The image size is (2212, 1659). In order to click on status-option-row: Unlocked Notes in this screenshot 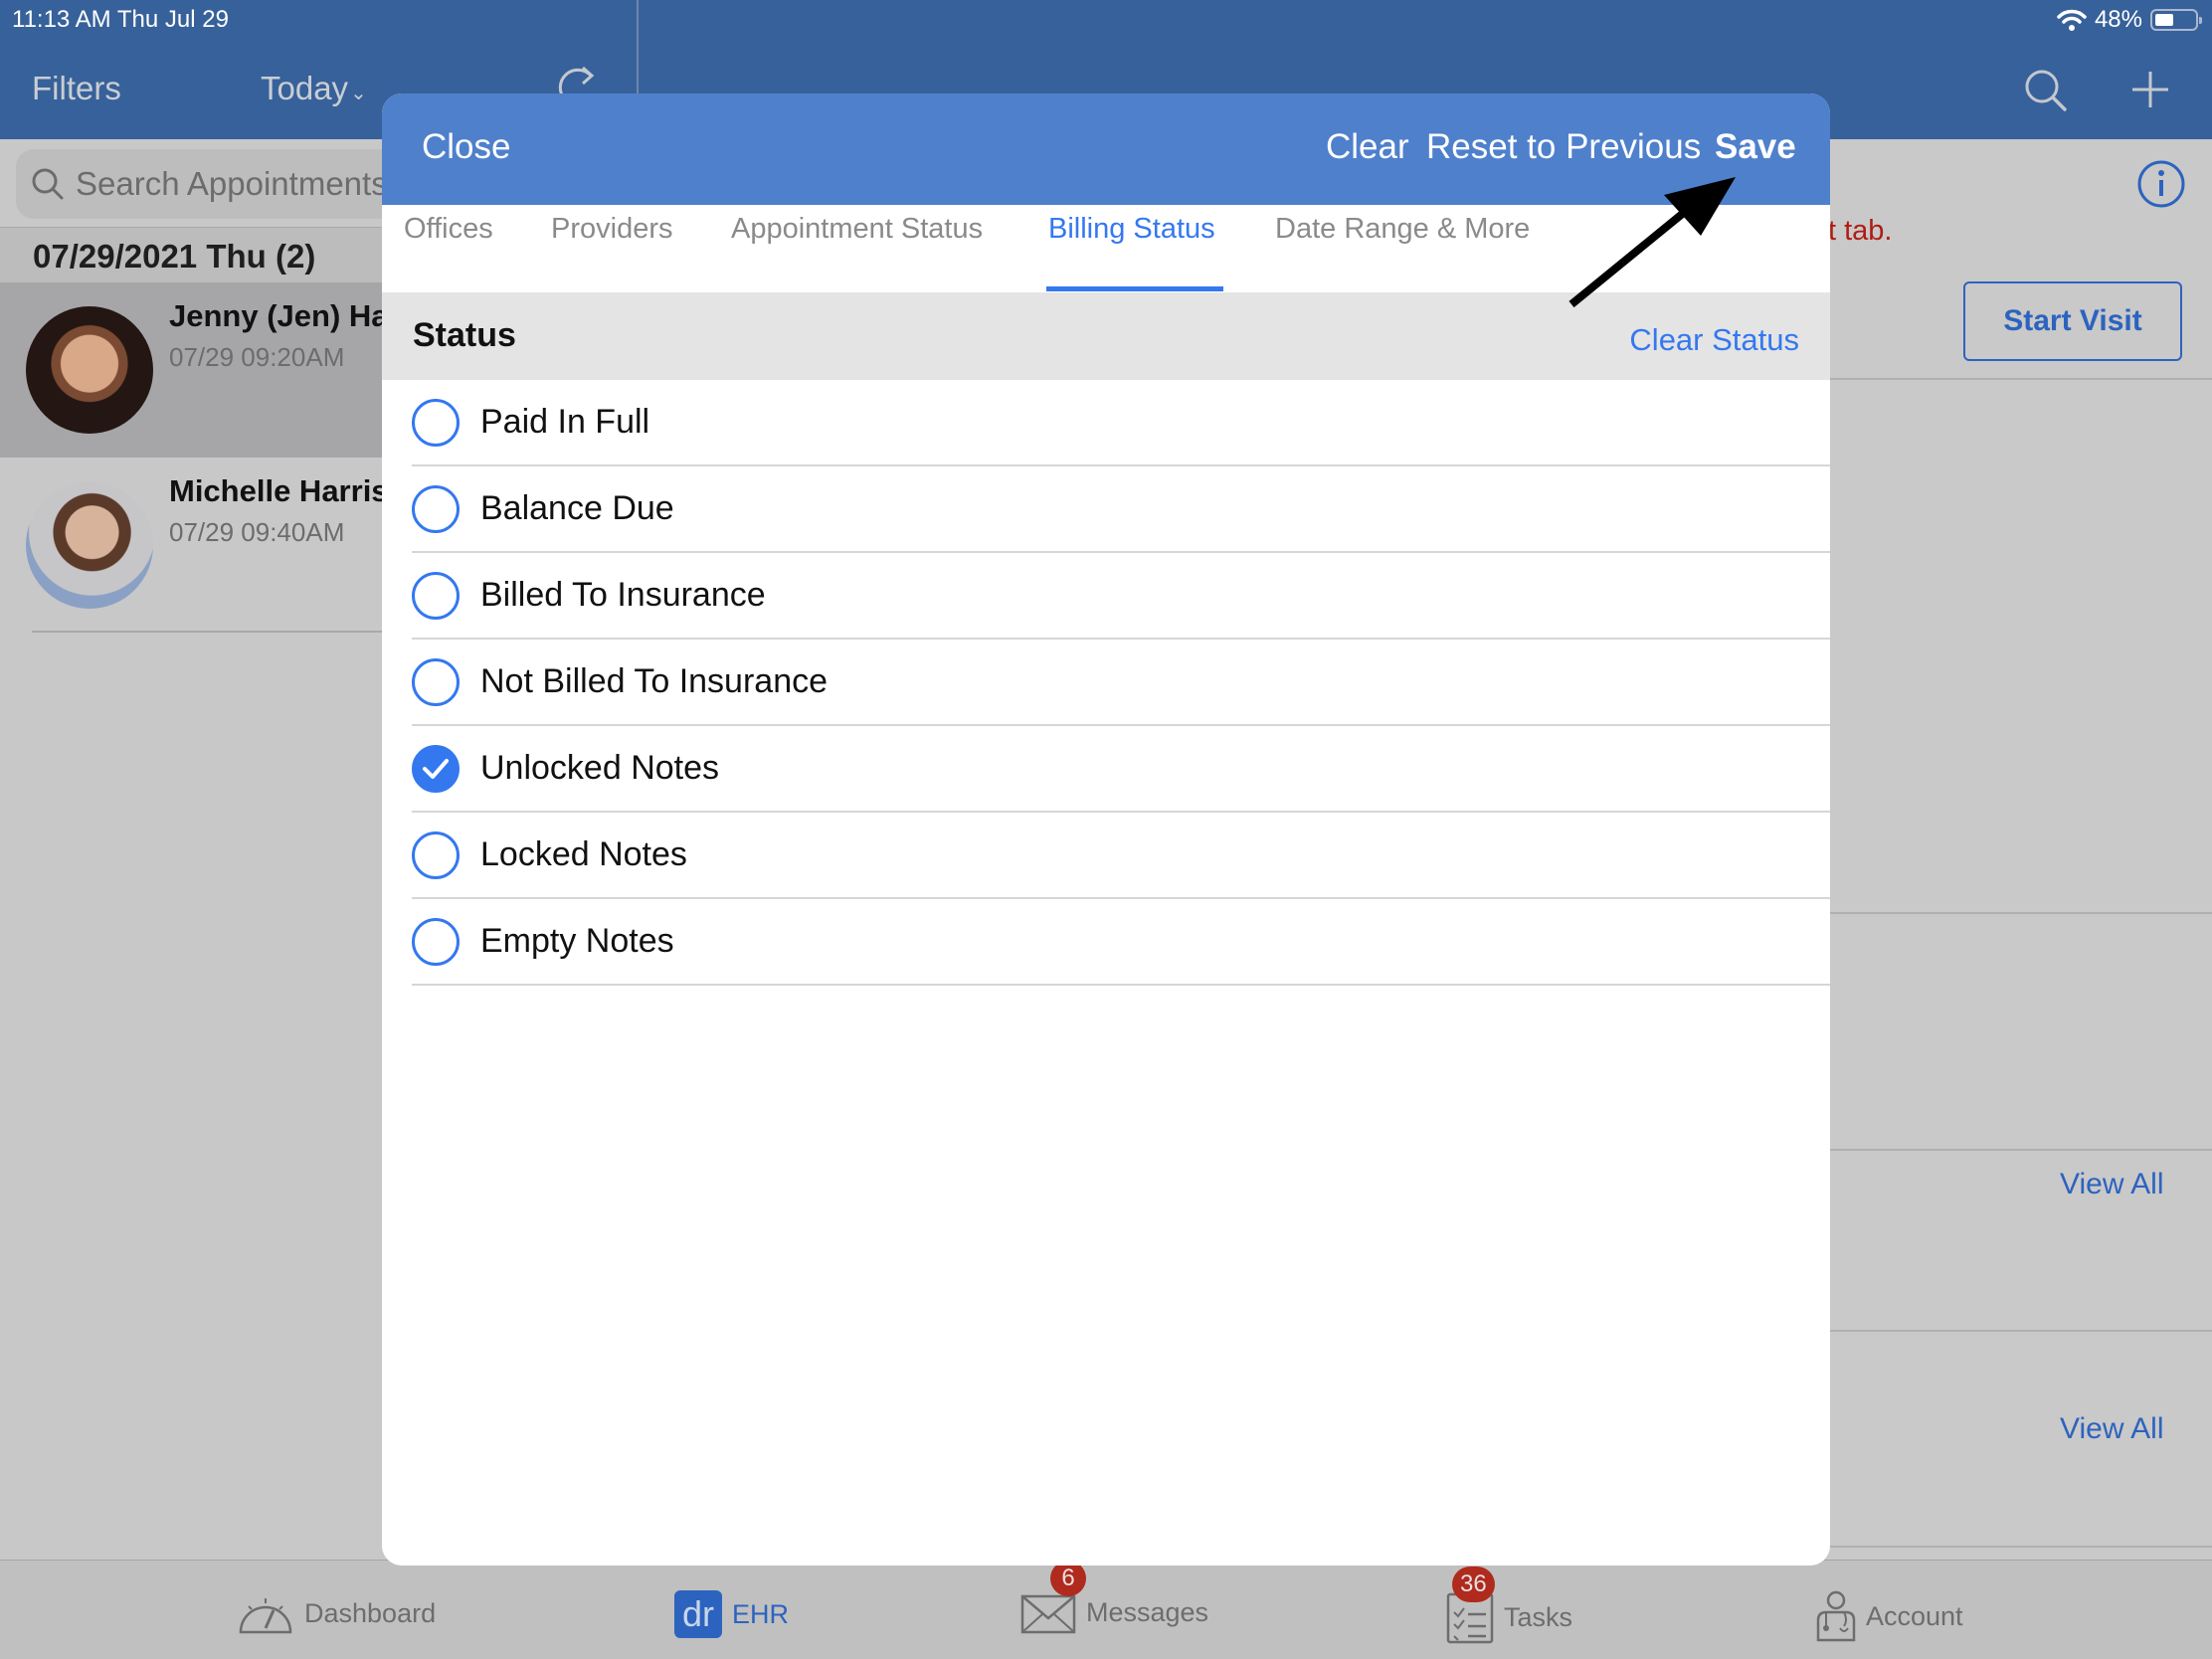, I will do `click(1121, 769)`.